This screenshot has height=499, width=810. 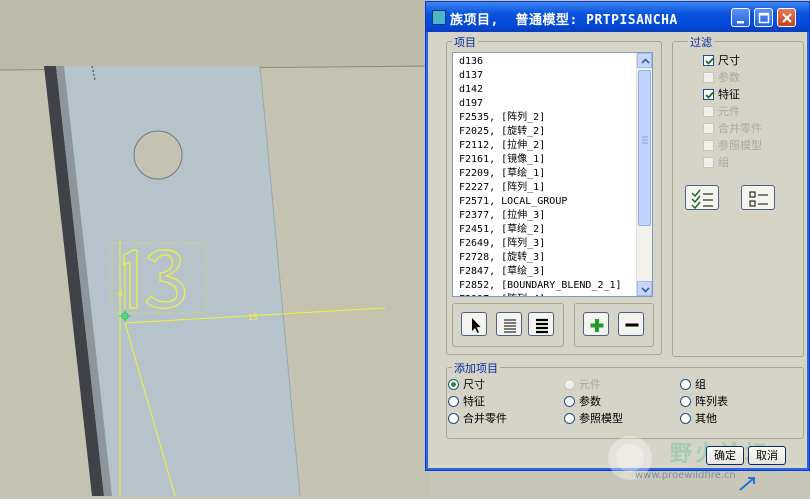 I want to click on filter-group-label: 过滤, so click(x=701, y=42).